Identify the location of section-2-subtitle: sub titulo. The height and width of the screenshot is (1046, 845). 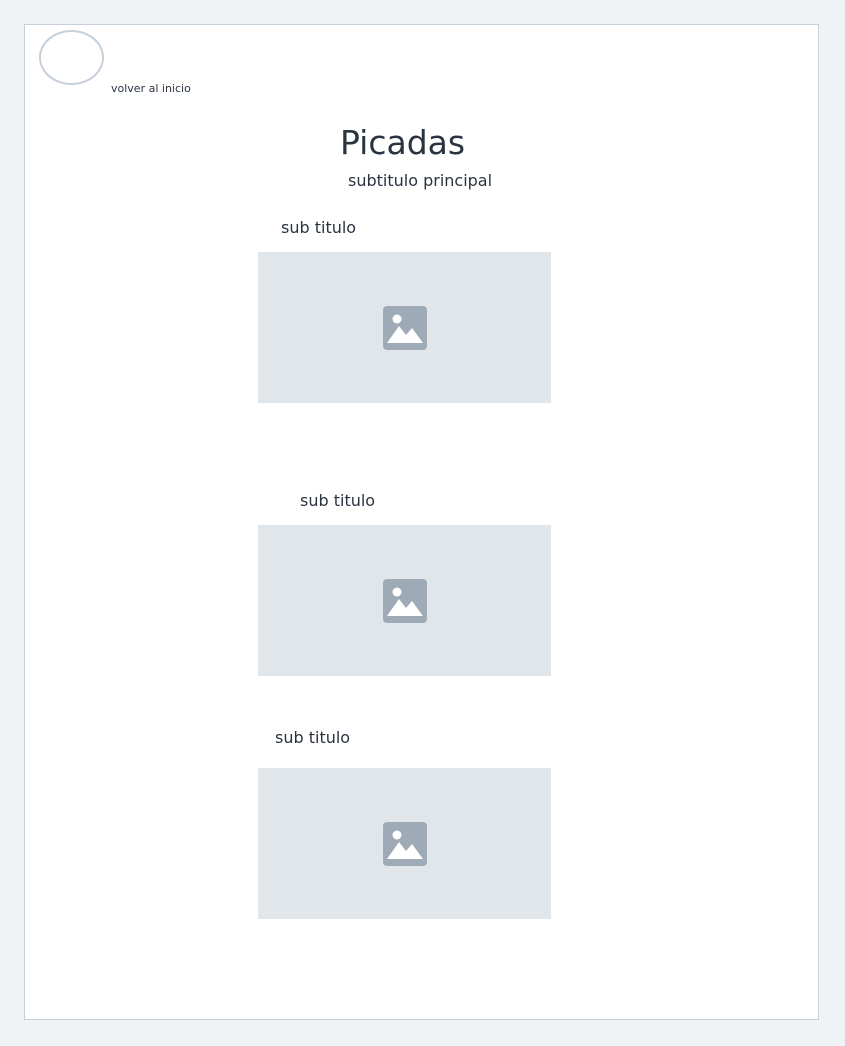
(338, 500).